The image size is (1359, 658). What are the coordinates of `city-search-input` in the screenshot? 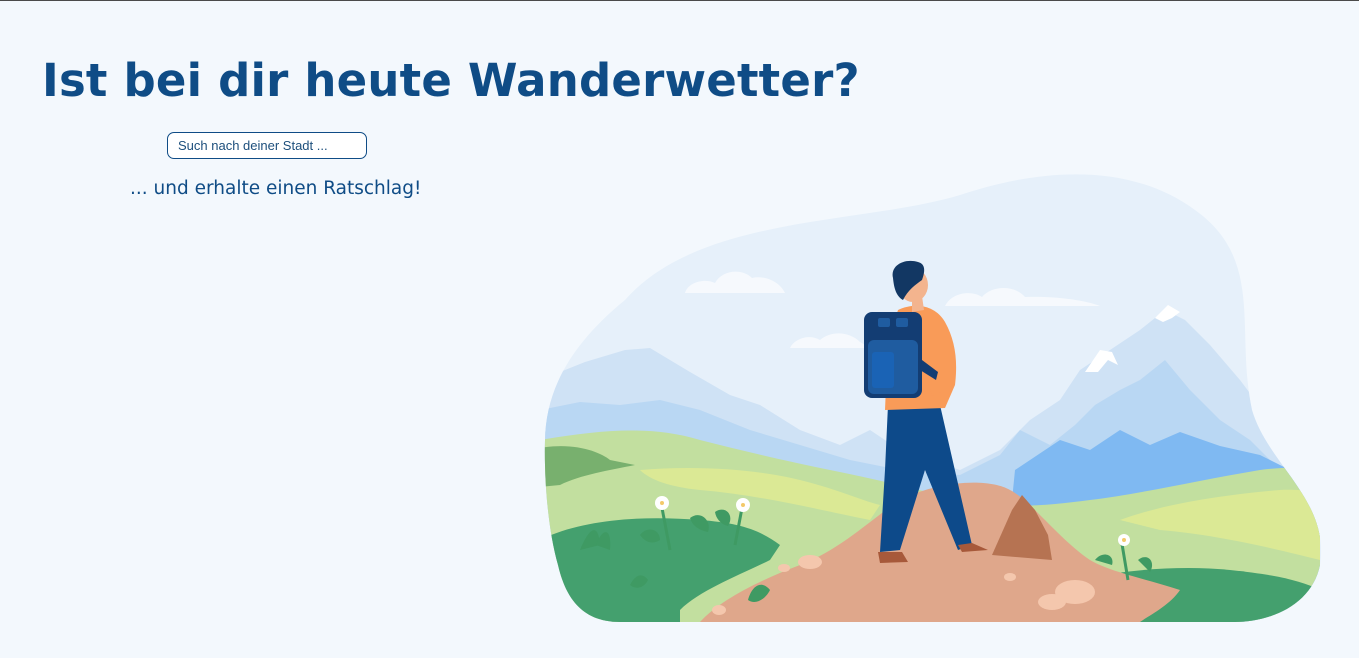 It's located at (267, 145).